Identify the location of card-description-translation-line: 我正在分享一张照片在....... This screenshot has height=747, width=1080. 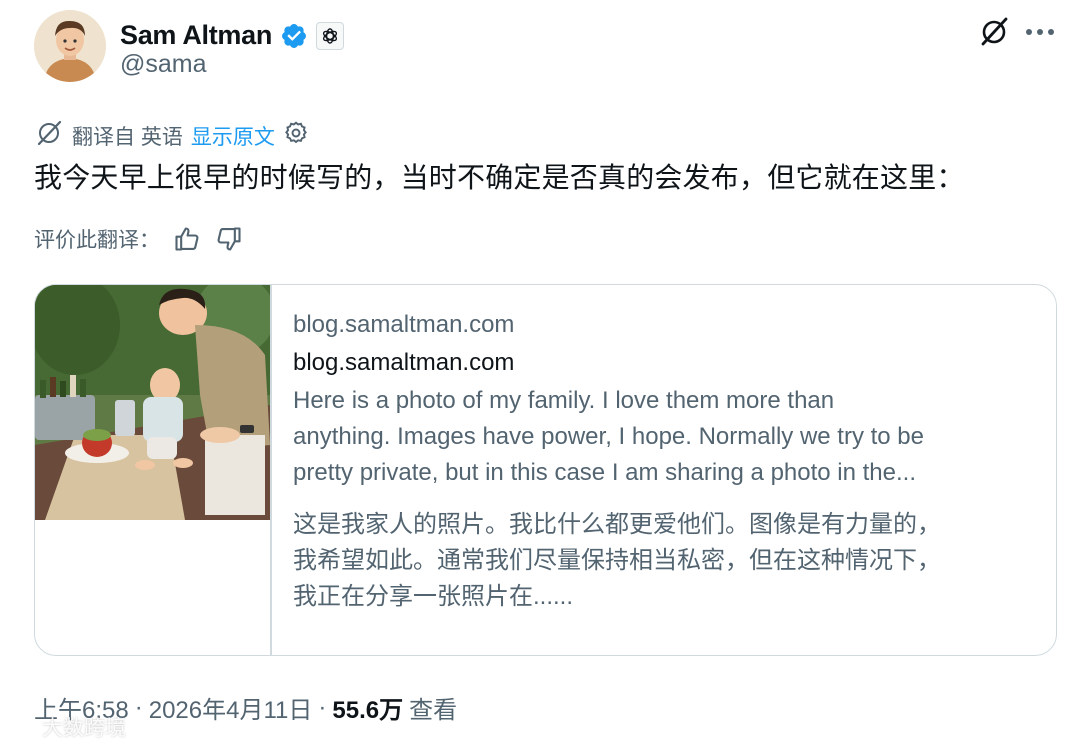
(433, 596).